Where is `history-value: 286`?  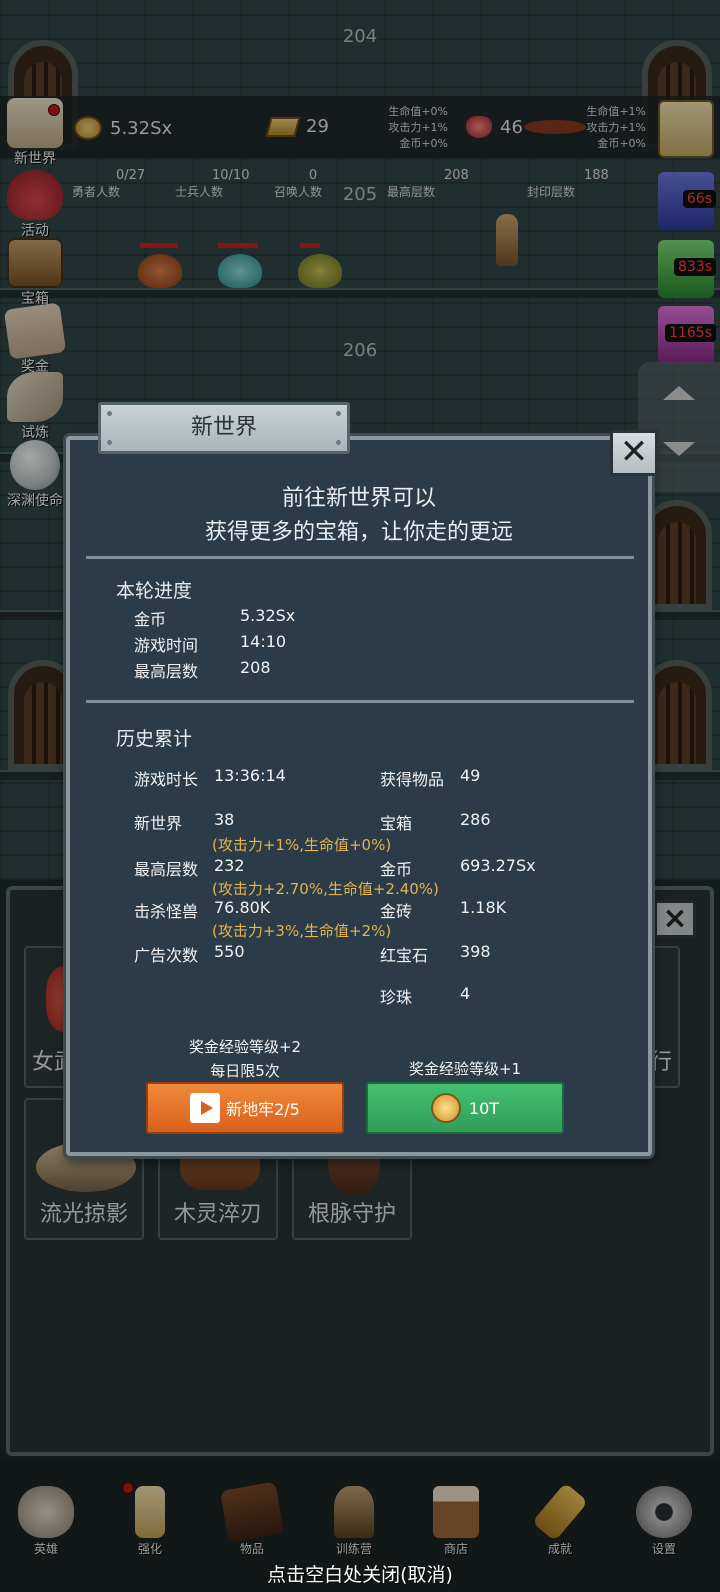
history-value: 286 is located at coordinates (475, 819).